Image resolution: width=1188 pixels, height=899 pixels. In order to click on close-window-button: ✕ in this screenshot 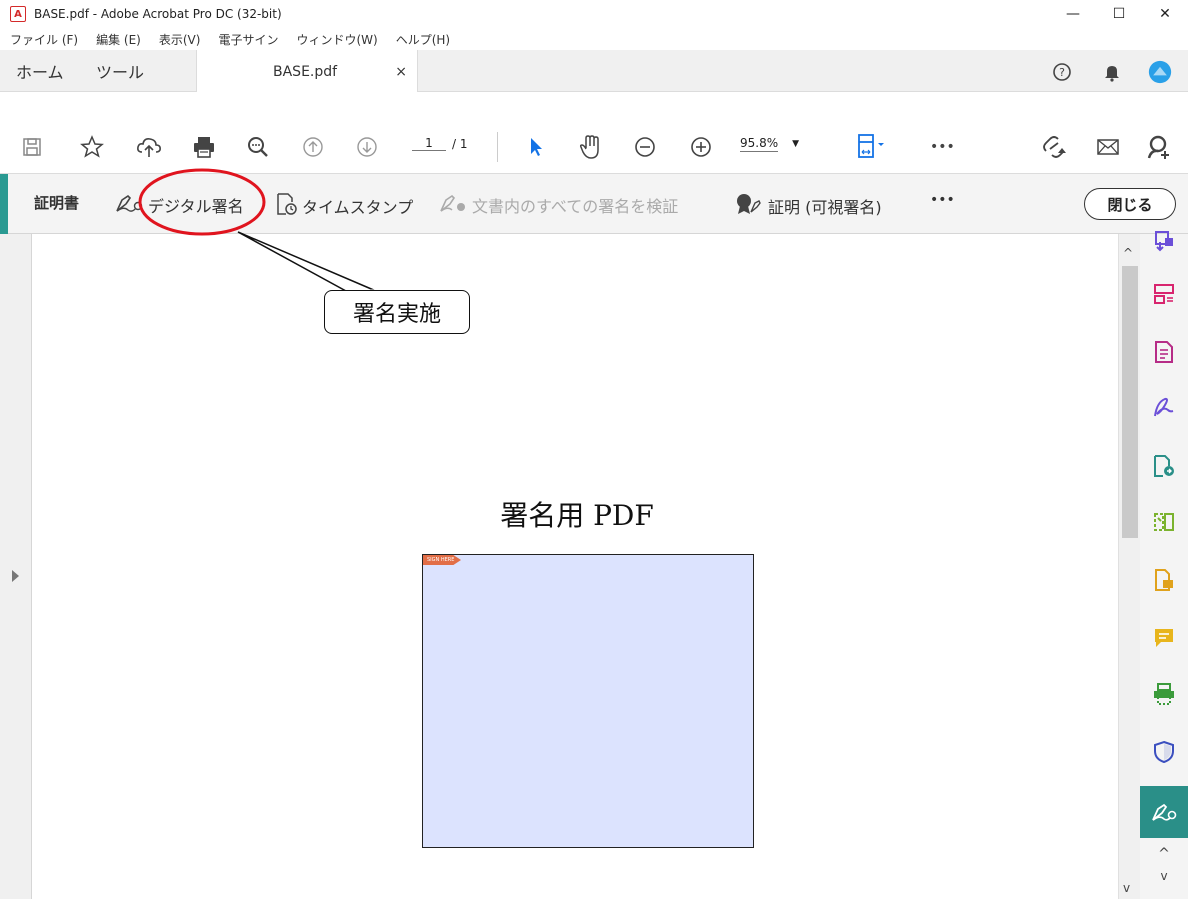, I will do `click(1165, 14)`.